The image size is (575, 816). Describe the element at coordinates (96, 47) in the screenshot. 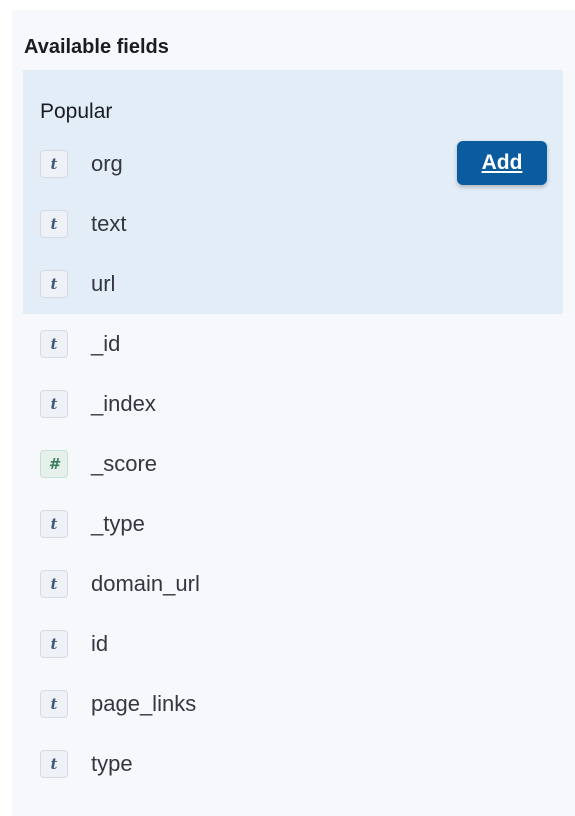

I see `available-fields-heading: Available fields` at that location.